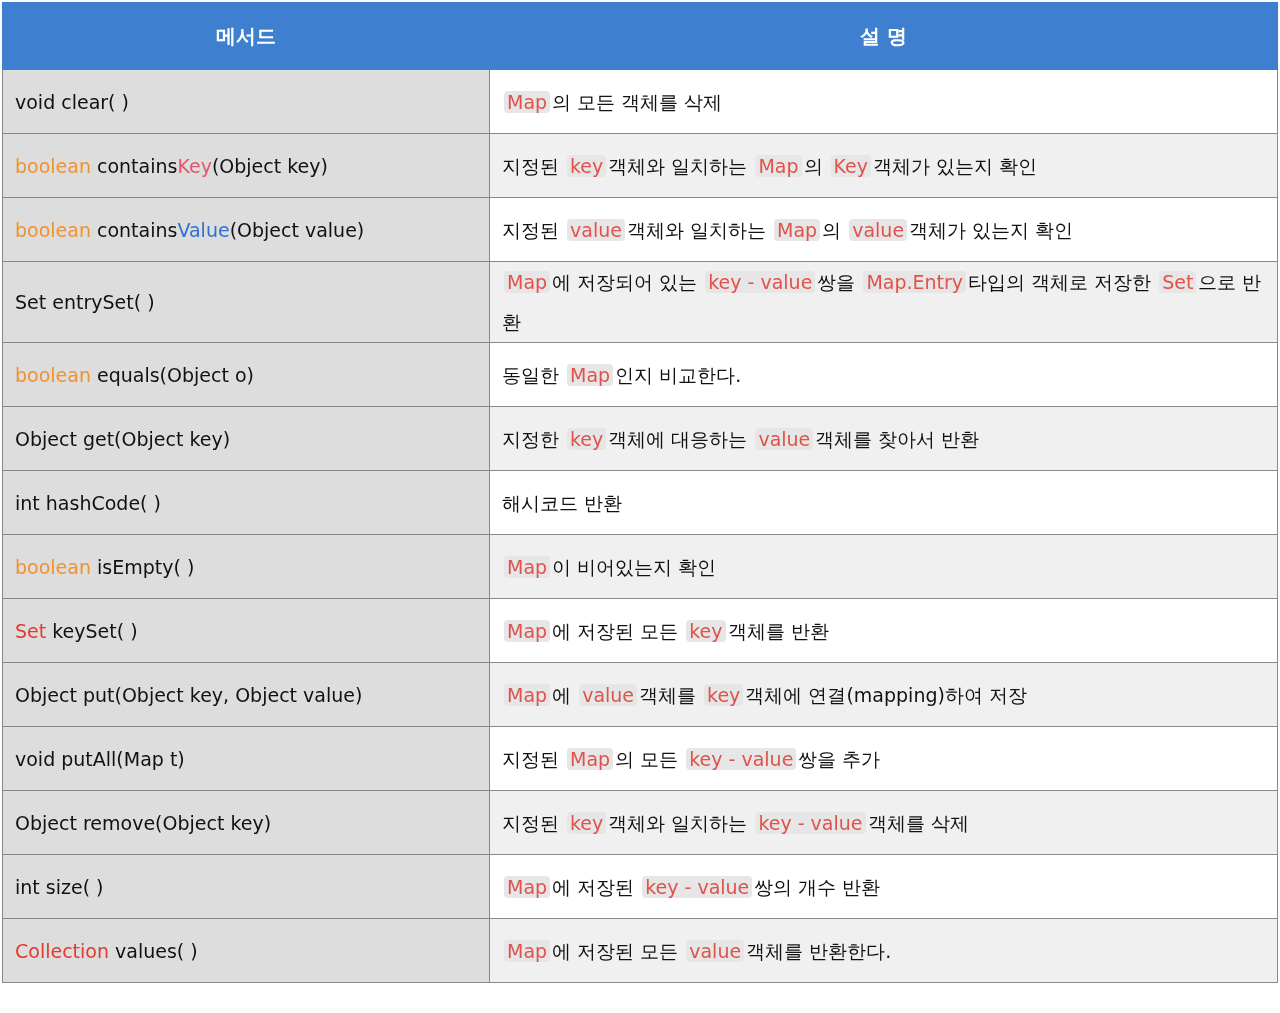 This screenshot has width=1280, height=1013. Describe the element at coordinates (246, 502) in the screenshot. I see `method-cell: int hashCode( )` at that location.